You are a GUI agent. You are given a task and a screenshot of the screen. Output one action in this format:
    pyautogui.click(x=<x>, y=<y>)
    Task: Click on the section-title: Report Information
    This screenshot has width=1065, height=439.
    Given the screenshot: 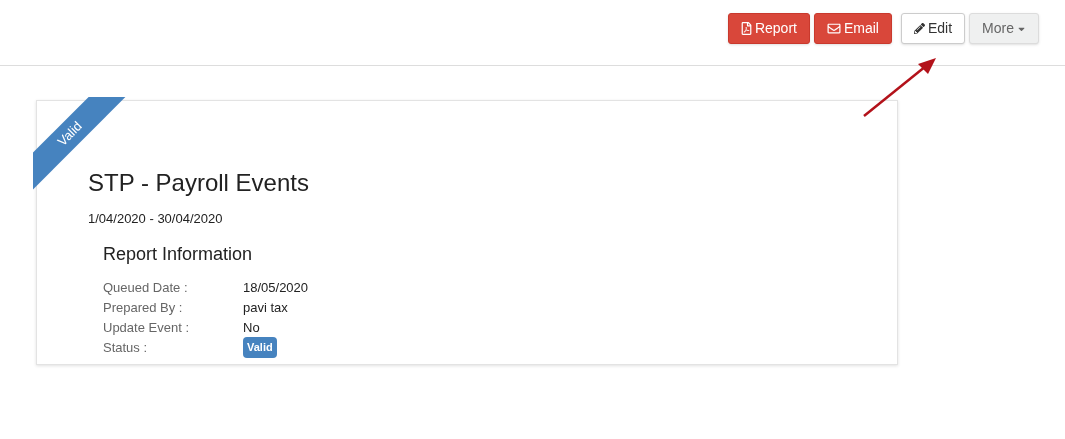 What is the action you would take?
    pyautogui.click(x=178, y=254)
    